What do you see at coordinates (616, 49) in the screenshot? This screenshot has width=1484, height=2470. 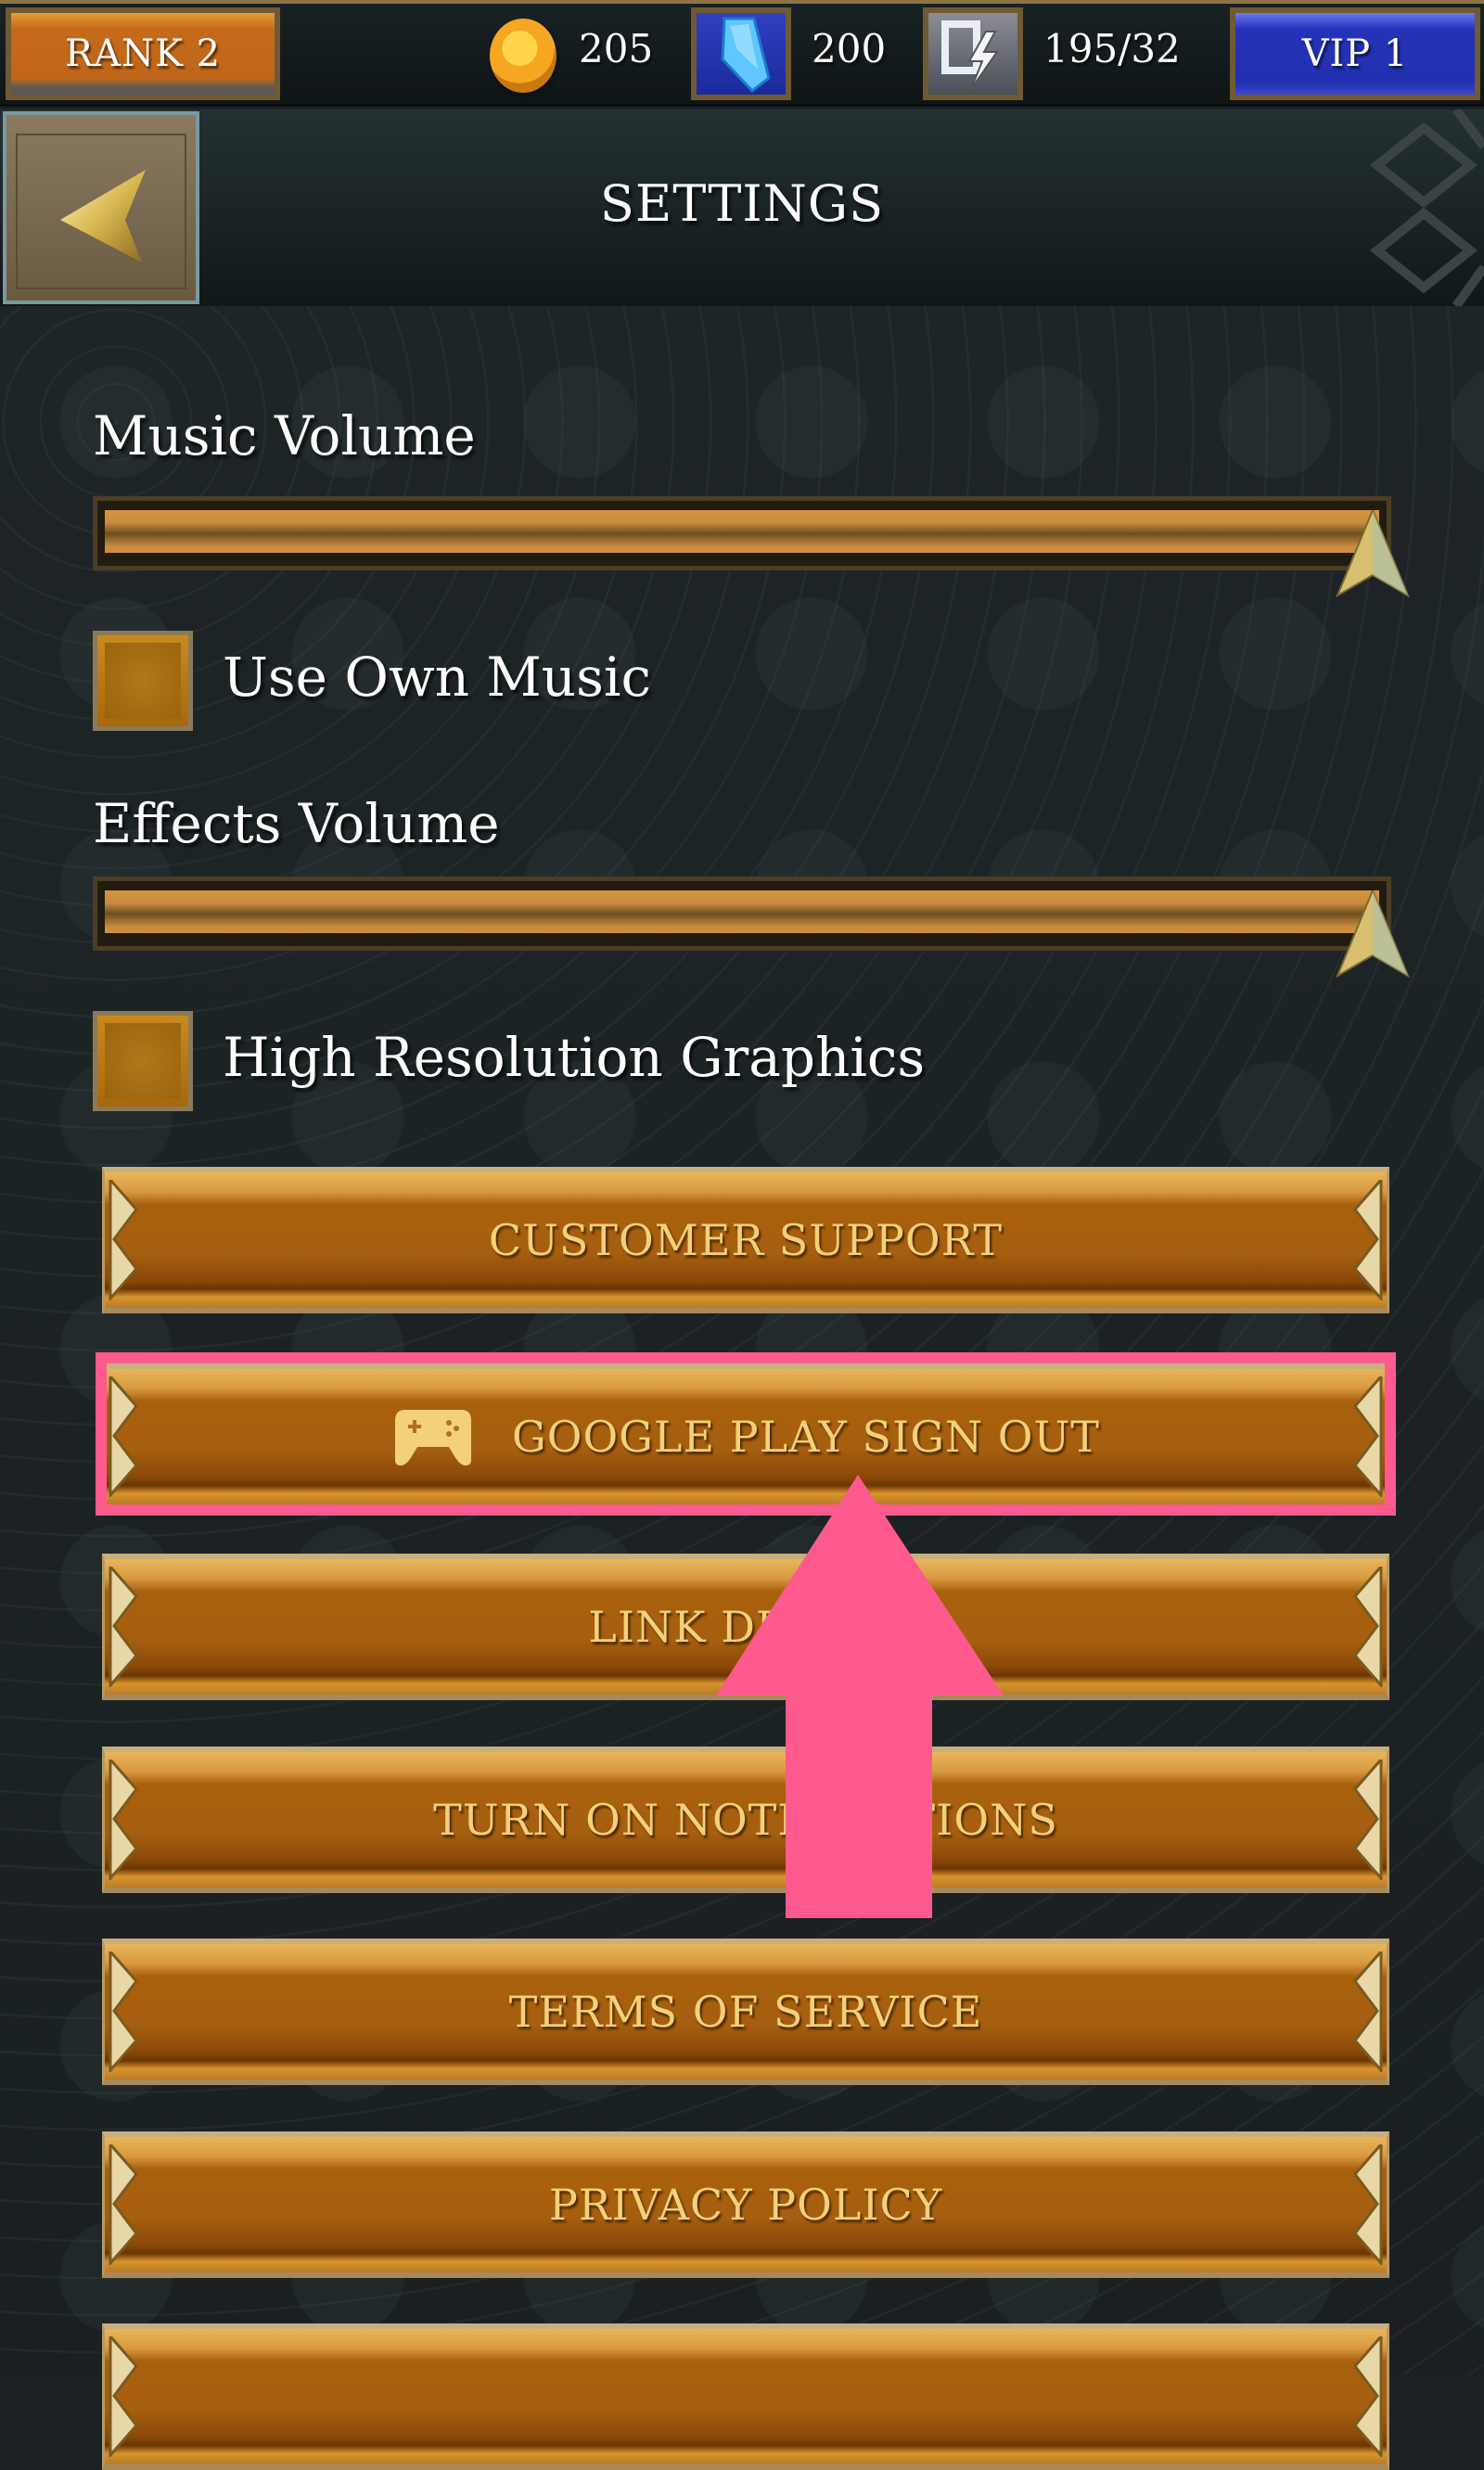 I see `gold-value: 205` at bounding box center [616, 49].